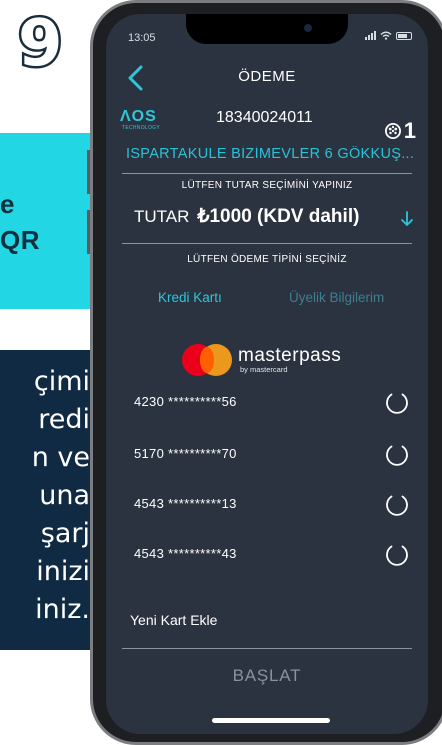  Describe the element at coordinates (264, 369) in the screenshot. I see `masterpass-sub: by mastercard` at that location.